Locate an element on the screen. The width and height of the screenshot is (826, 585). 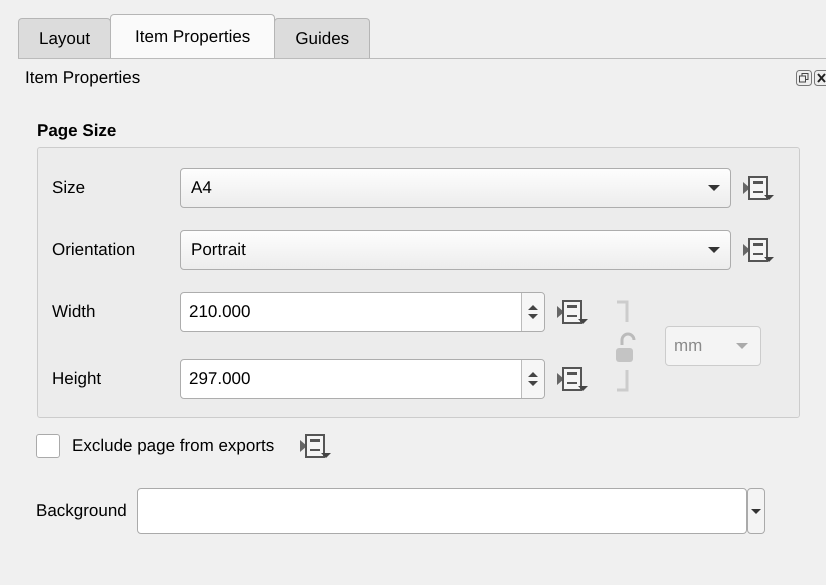
field-label: Height is located at coordinates (77, 379).